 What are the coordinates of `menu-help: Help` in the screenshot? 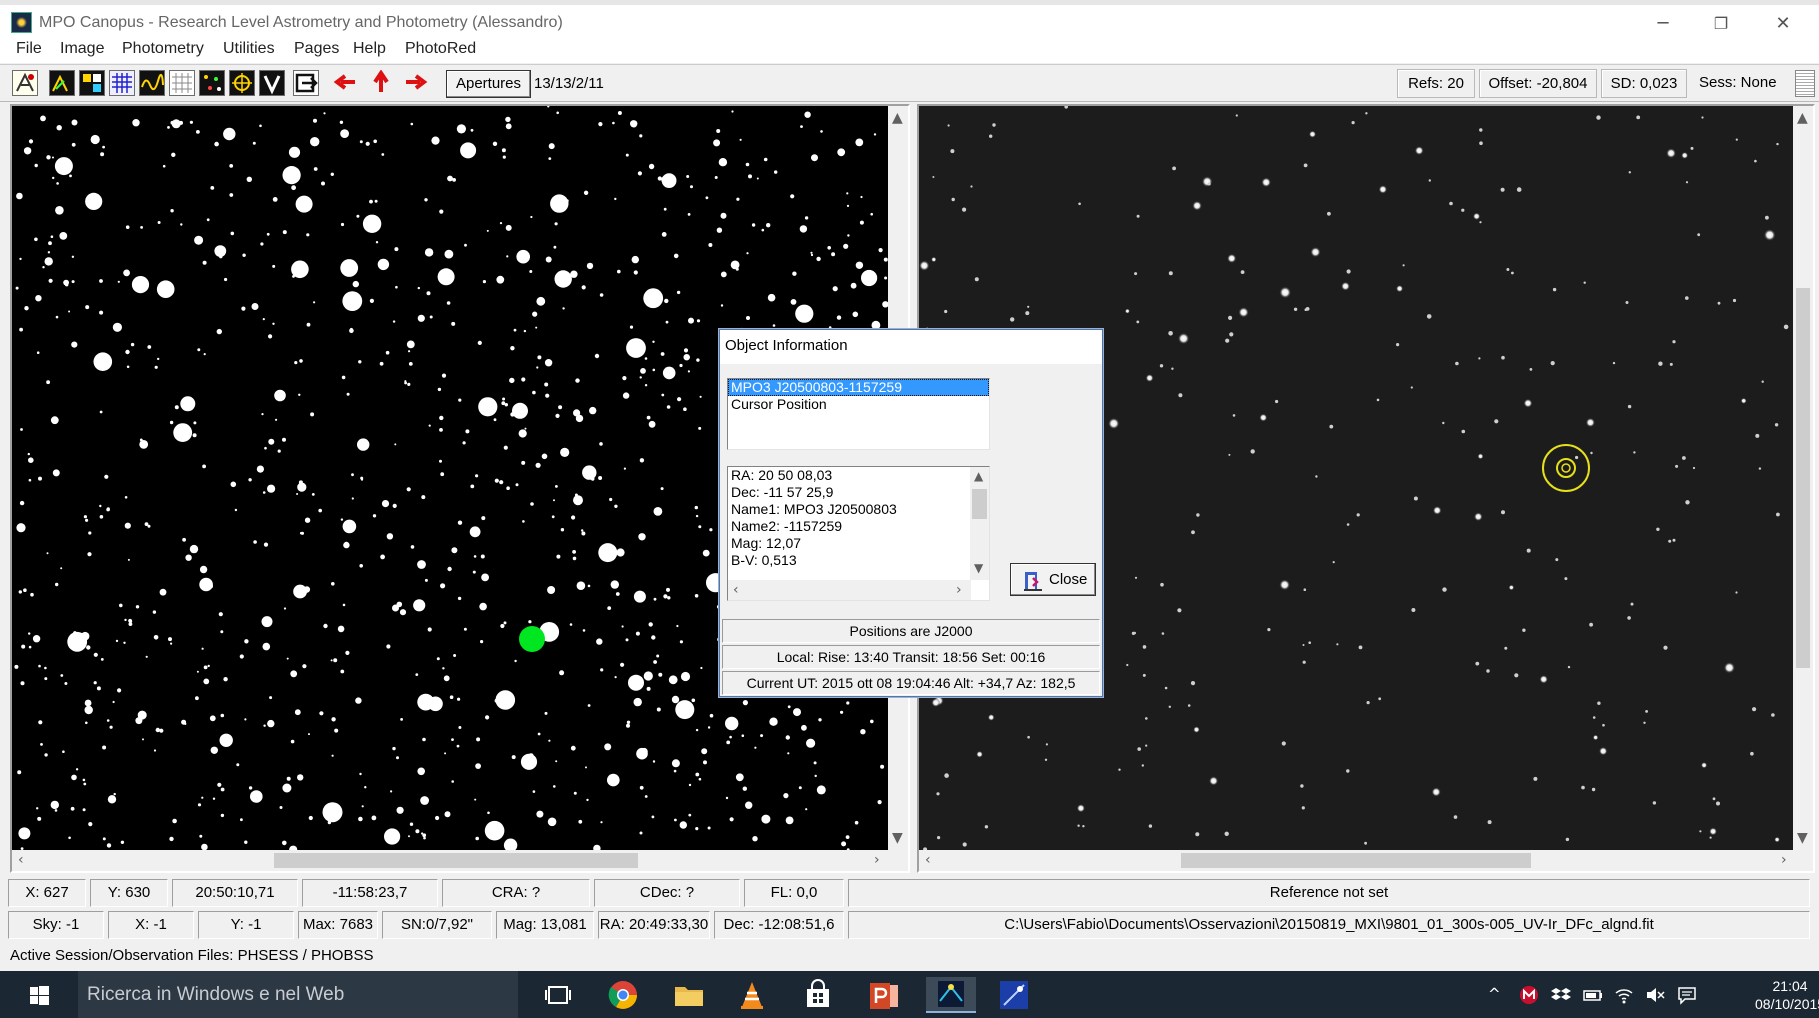 It's located at (369, 49).